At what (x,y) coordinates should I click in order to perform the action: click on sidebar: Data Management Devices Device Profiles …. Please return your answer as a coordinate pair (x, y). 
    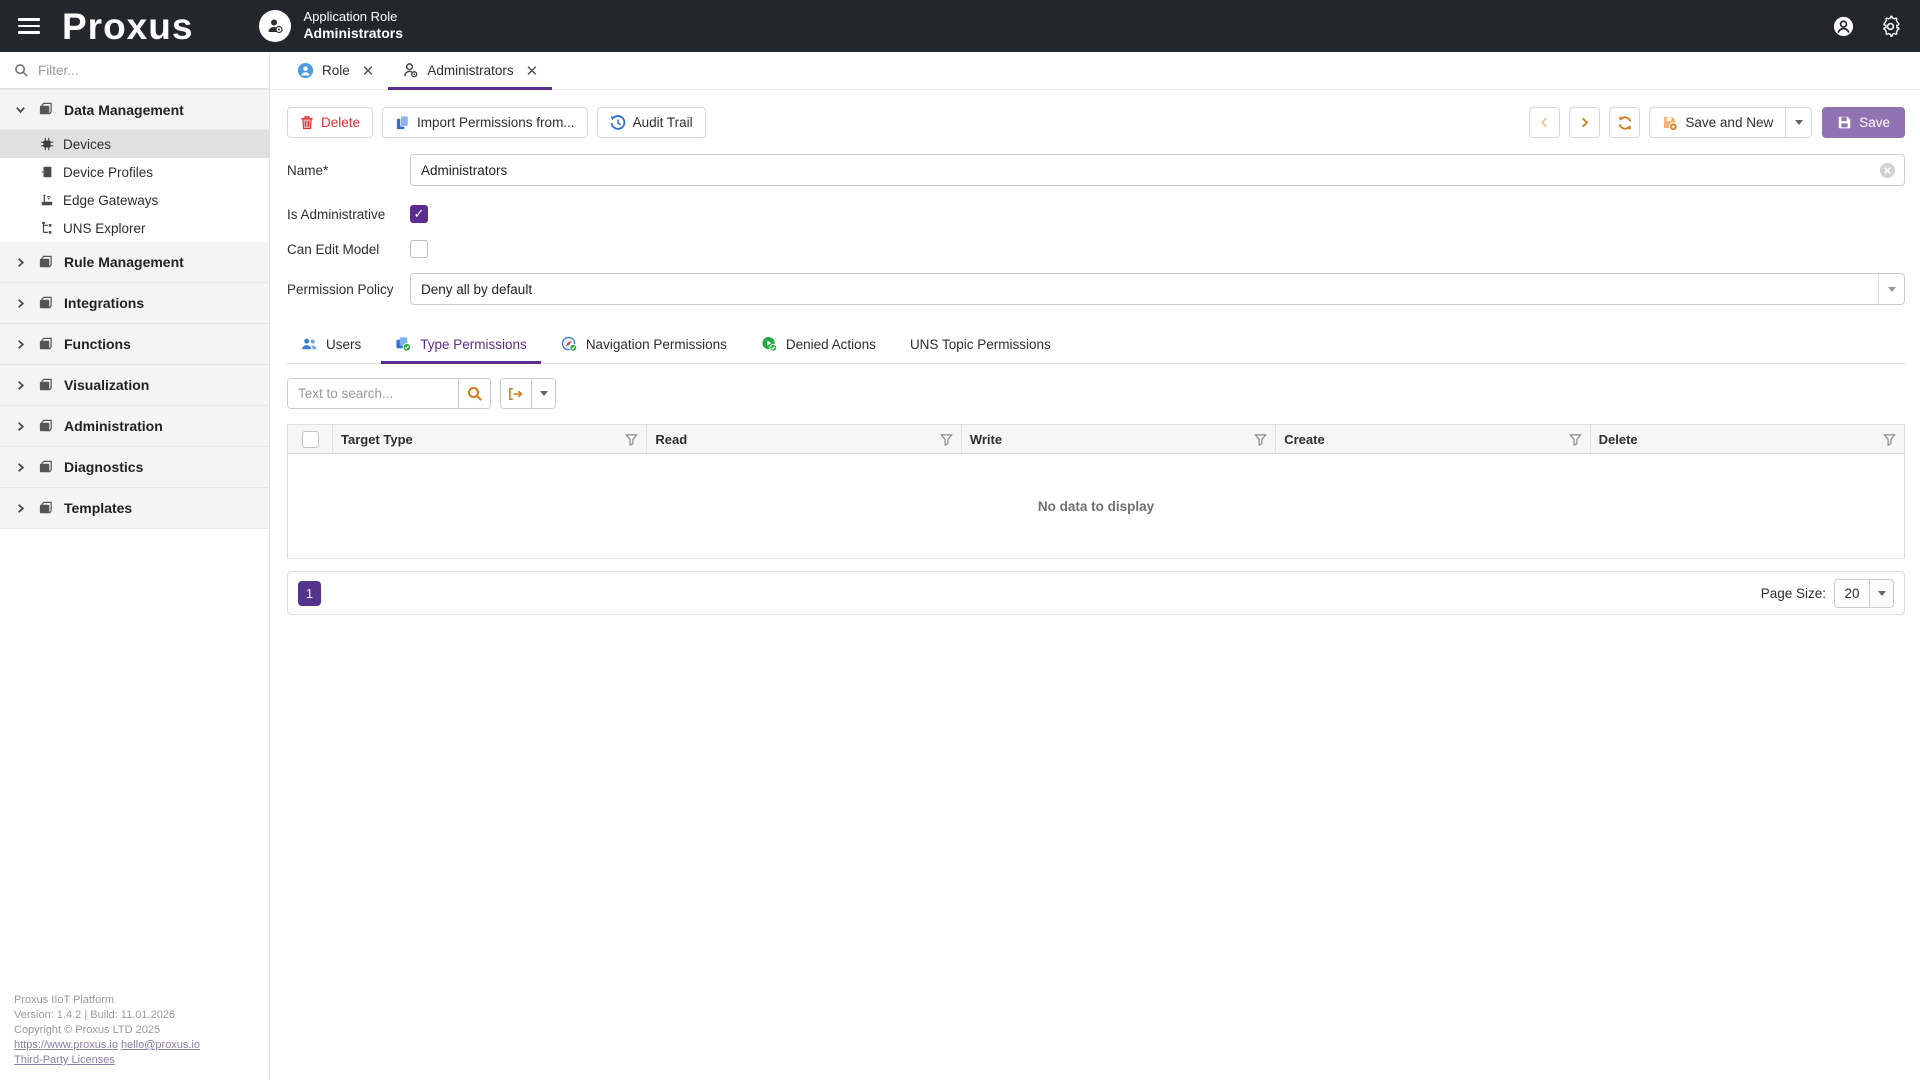
    Looking at the image, I should click on (135, 566).